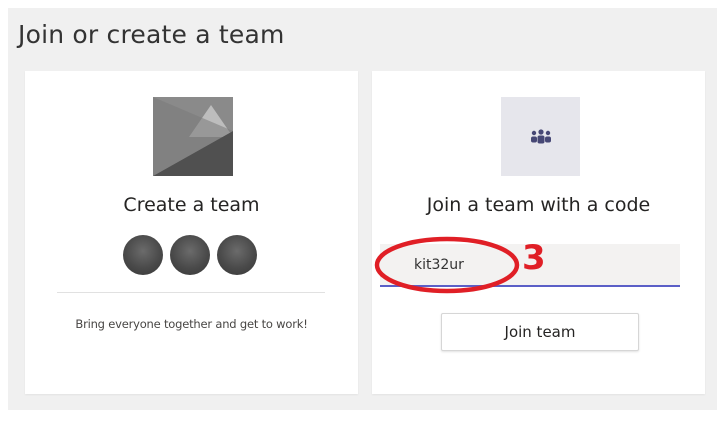 This screenshot has height=427, width=719. Describe the element at coordinates (191, 324) in the screenshot. I see `create-team-description: Bring everyone together and get to work!` at that location.